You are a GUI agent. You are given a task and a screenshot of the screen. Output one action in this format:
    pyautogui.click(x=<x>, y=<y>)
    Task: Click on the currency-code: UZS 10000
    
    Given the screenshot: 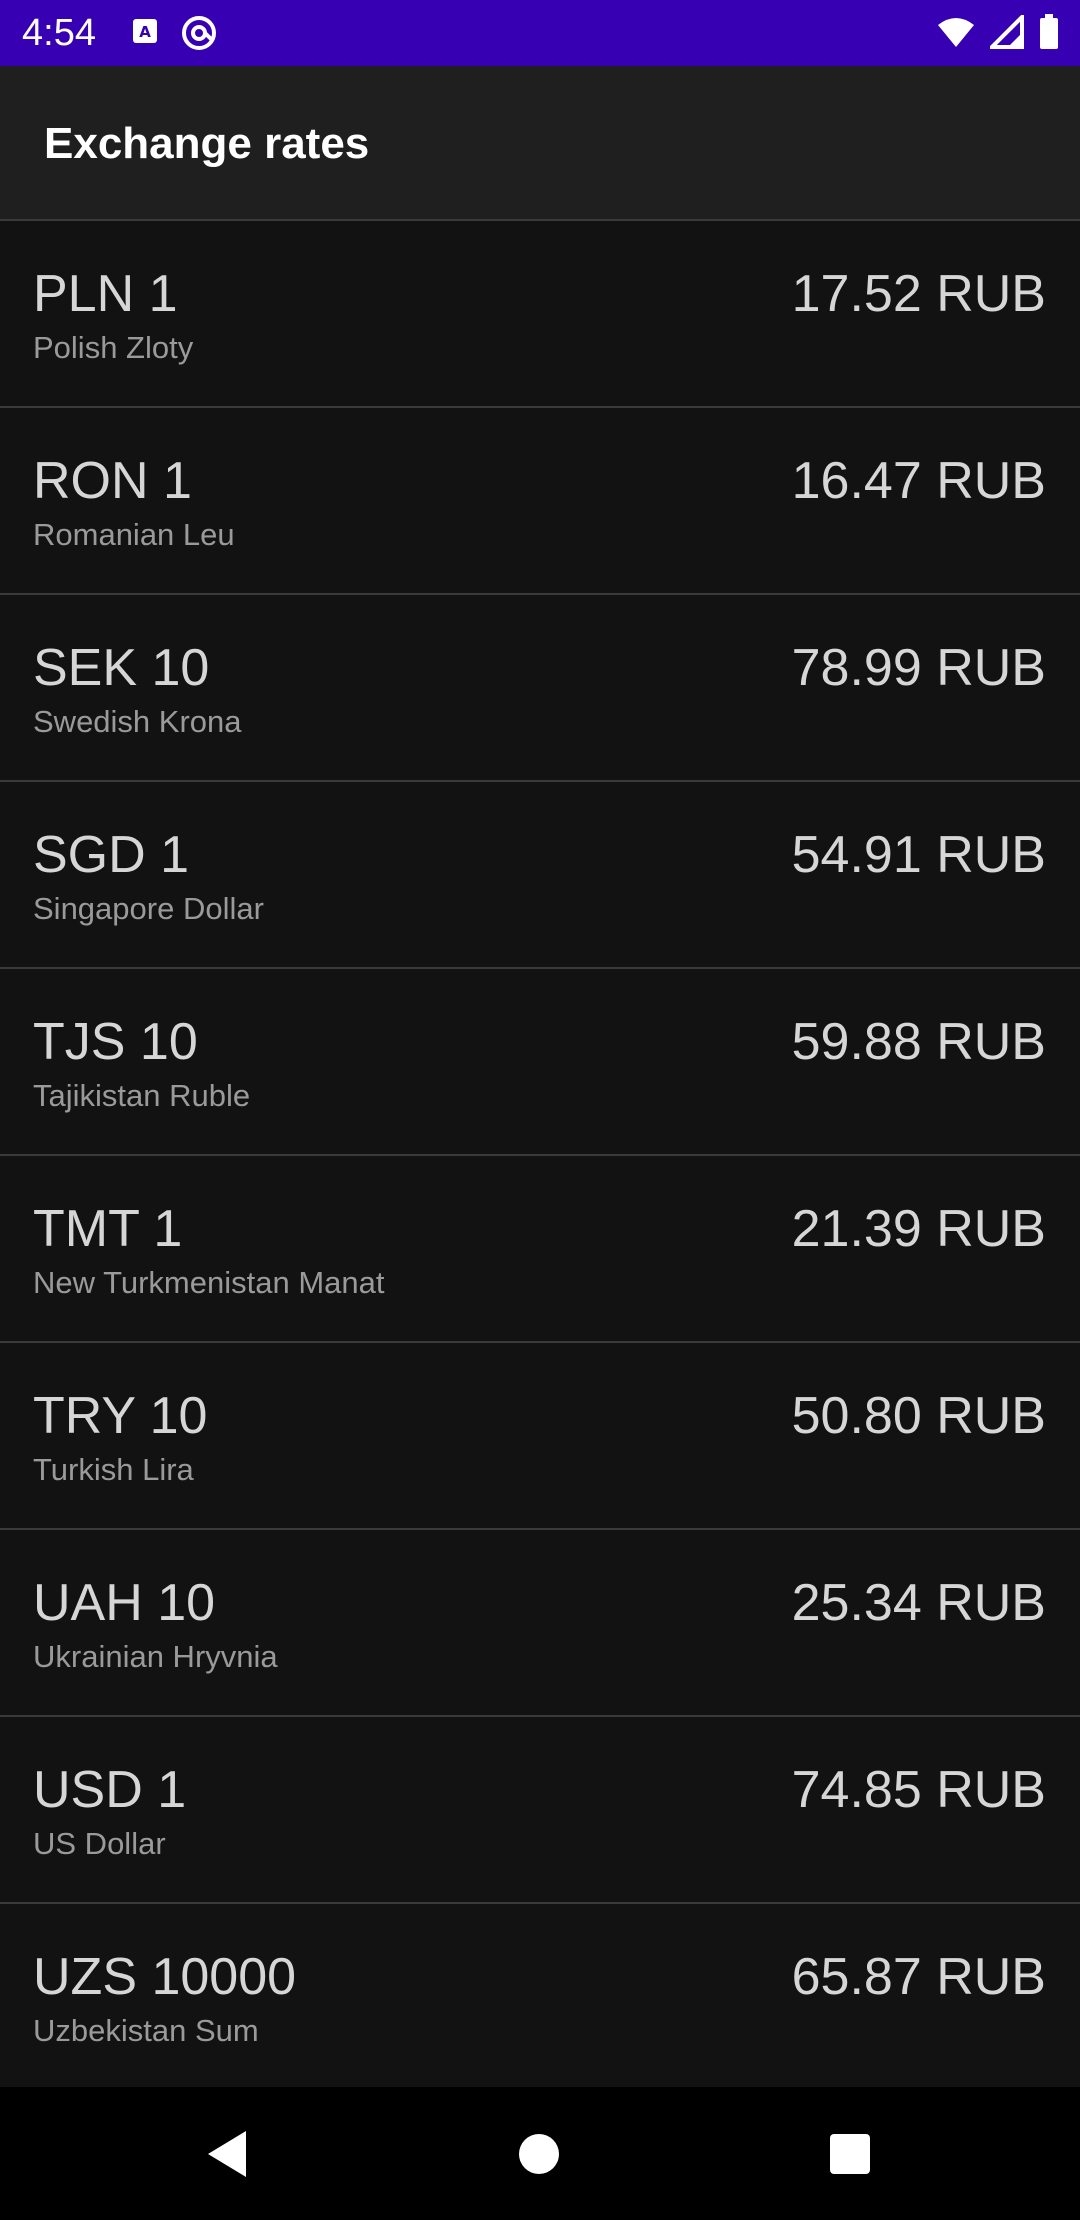 What is the action you would take?
    pyautogui.click(x=165, y=1977)
    